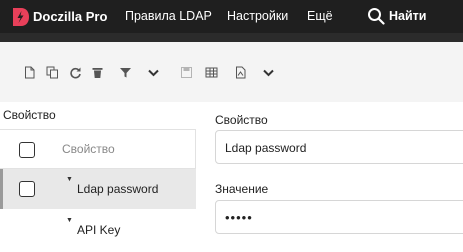 This screenshot has width=463, height=252. Describe the element at coordinates (241, 120) in the screenshot. I see `property-field-label: Свойство` at that location.